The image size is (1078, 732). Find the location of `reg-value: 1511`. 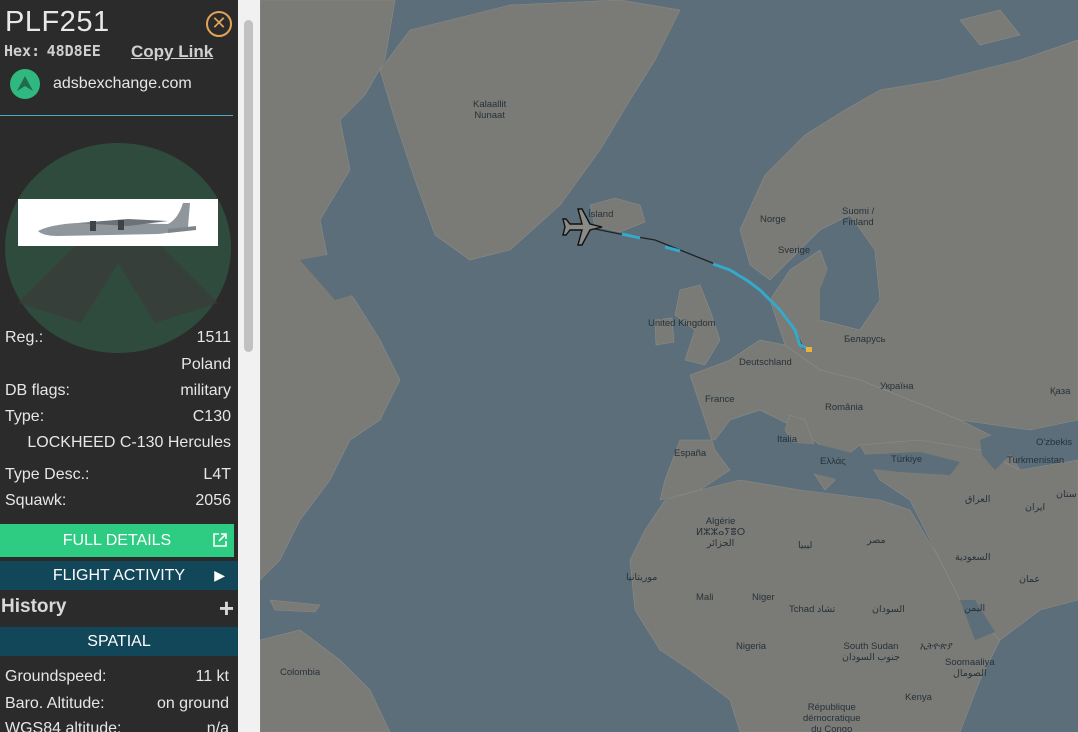

reg-value: 1511 is located at coordinates (213, 337).